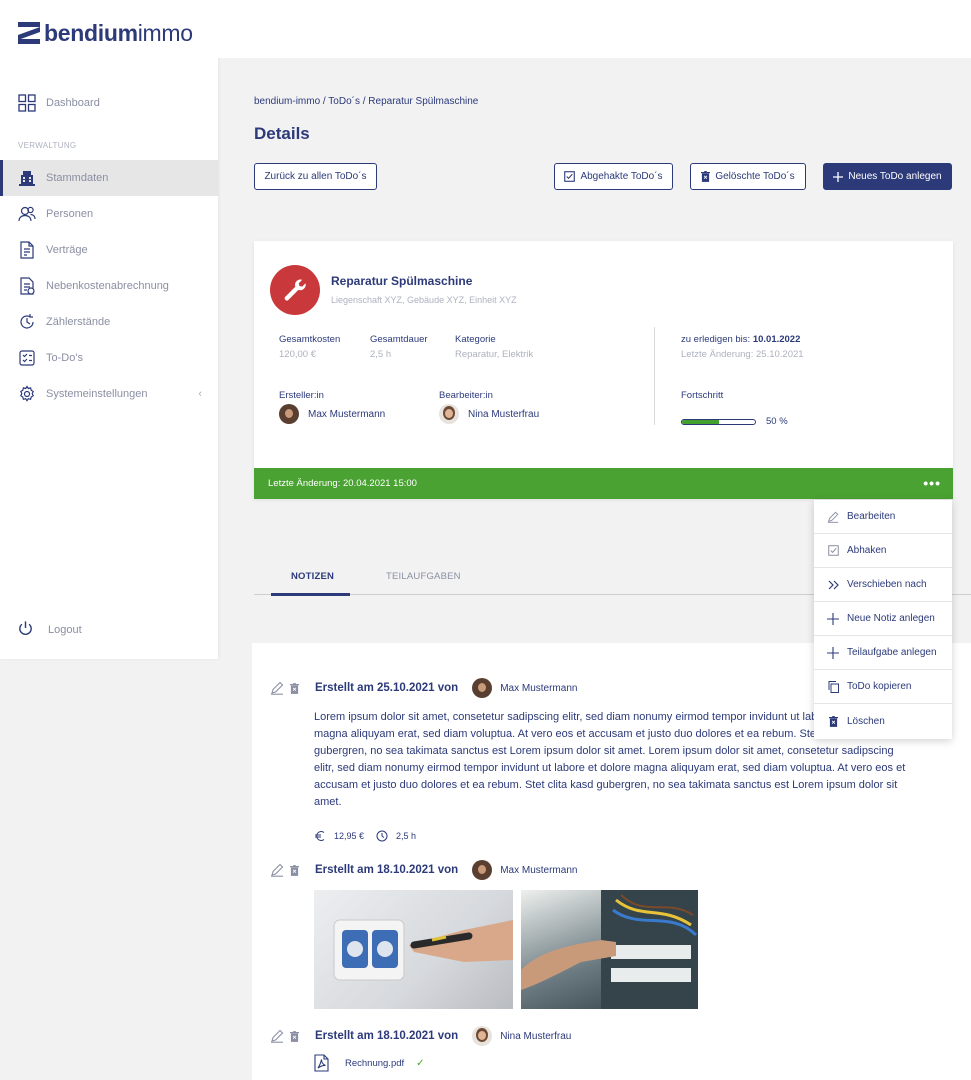 The image size is (971, 1080). What do you see at coordinates (200, 394) in the screenshot?
I see `sidebar-collapse-icon: ‹` at bounding box center [200, 394].